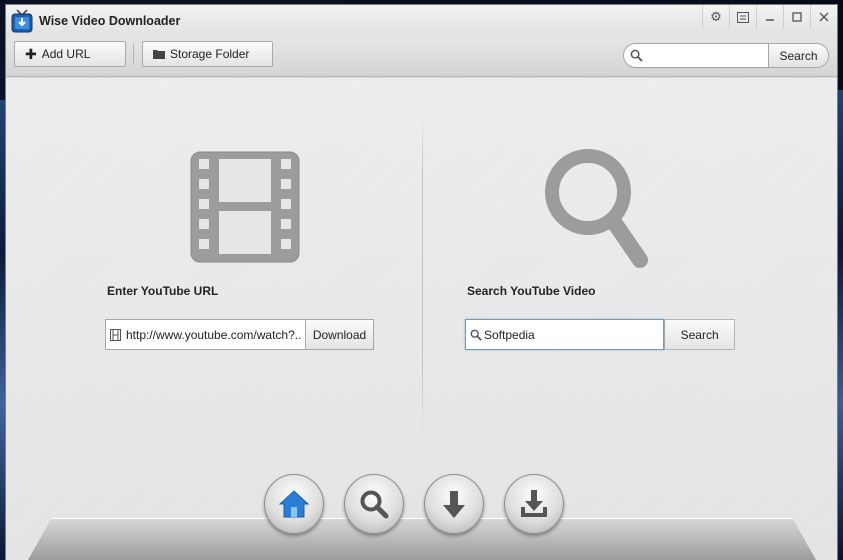 The width and height of the screenshot is (843, 560). Describe the element at coordinates (163, 291) in the screenshot. I see `url-section-label: Enter YouTube URL` at that location.